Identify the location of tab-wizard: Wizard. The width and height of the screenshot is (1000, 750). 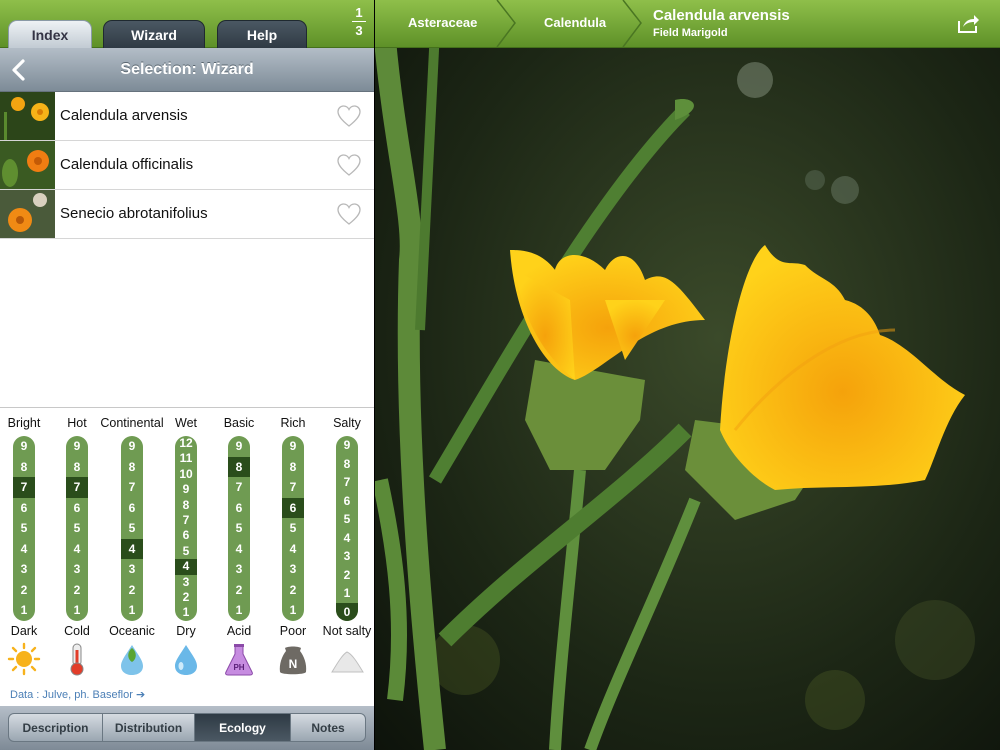
(154, 34).